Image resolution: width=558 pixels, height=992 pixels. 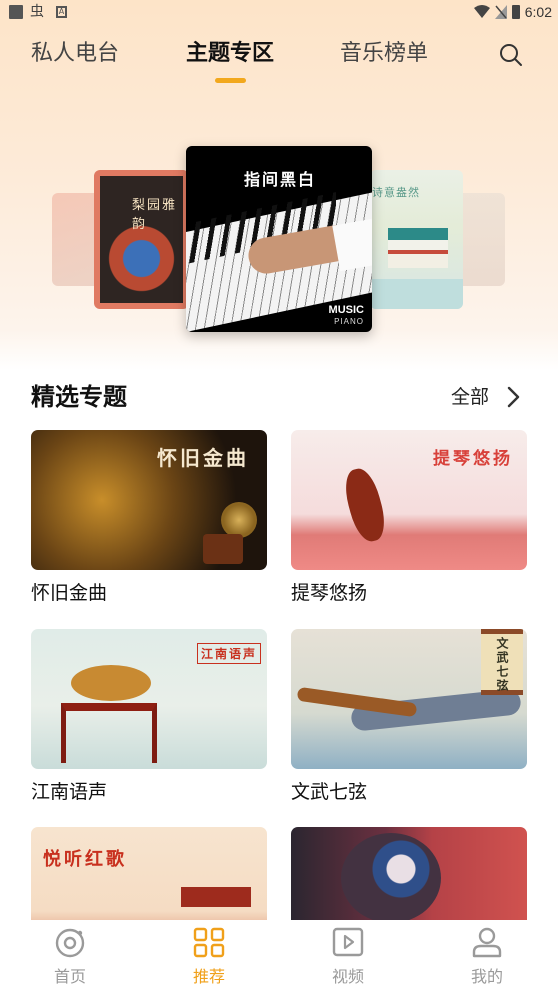 What do you see at coordinates (69, 792) in the screenshot?
I see `topic-label: 江南语声` at bounding box center [69, 792].